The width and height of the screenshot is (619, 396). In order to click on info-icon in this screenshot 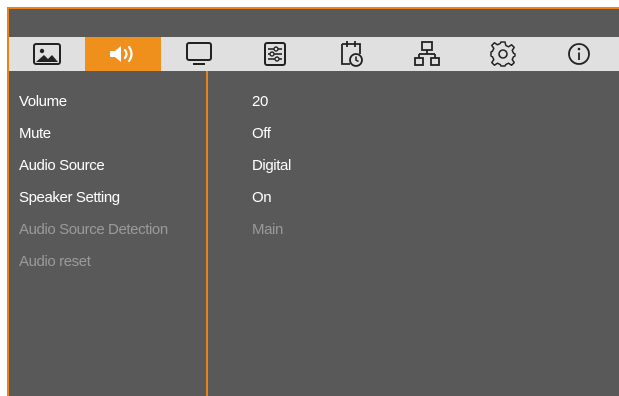, I will do `click(579, 54)`.